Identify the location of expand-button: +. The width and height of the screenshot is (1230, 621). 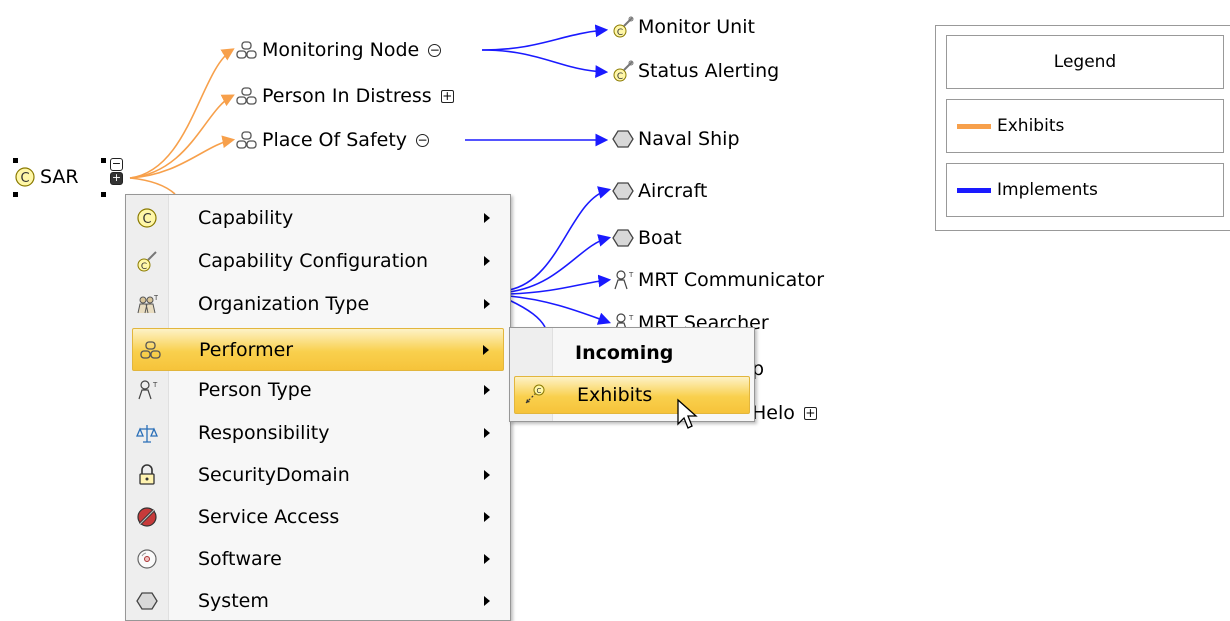
(116, 178).